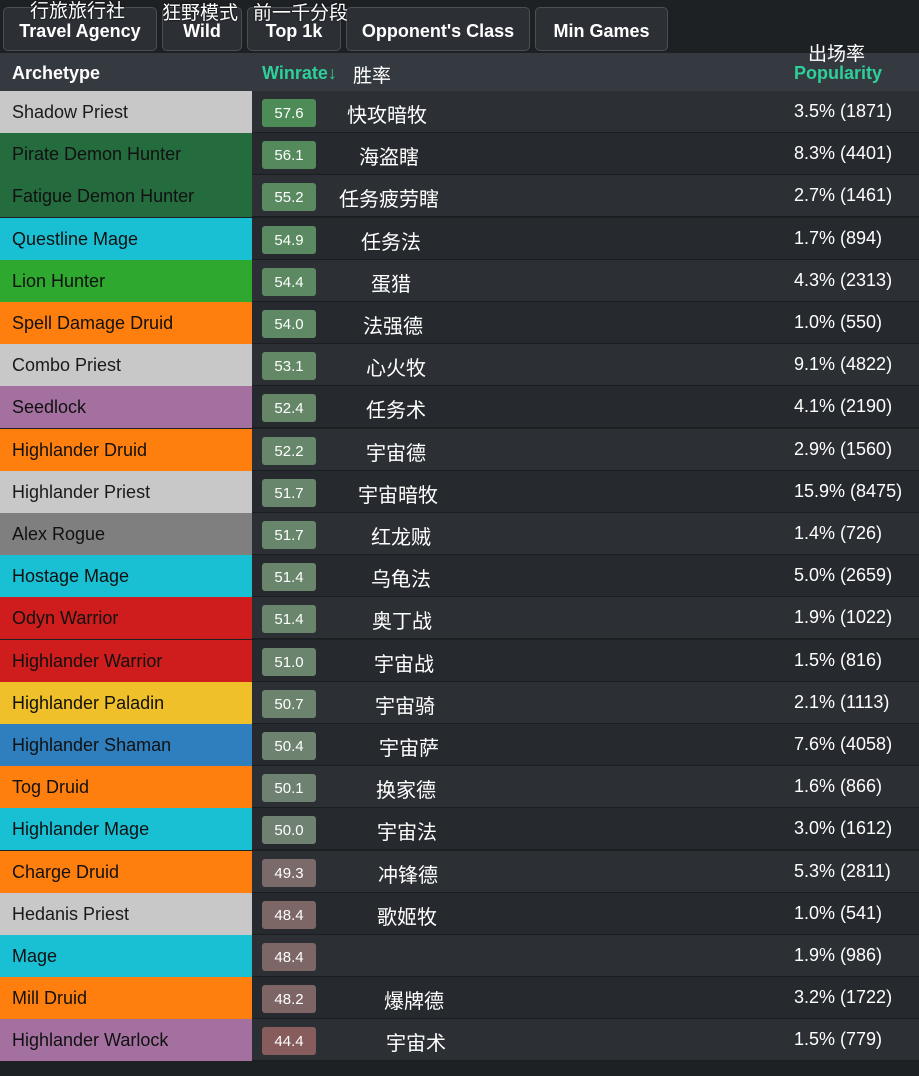 Image resolution: width=919 pixels, height=1076 pixels. I want to click on archetype-name: Mage, so click(126, 956).